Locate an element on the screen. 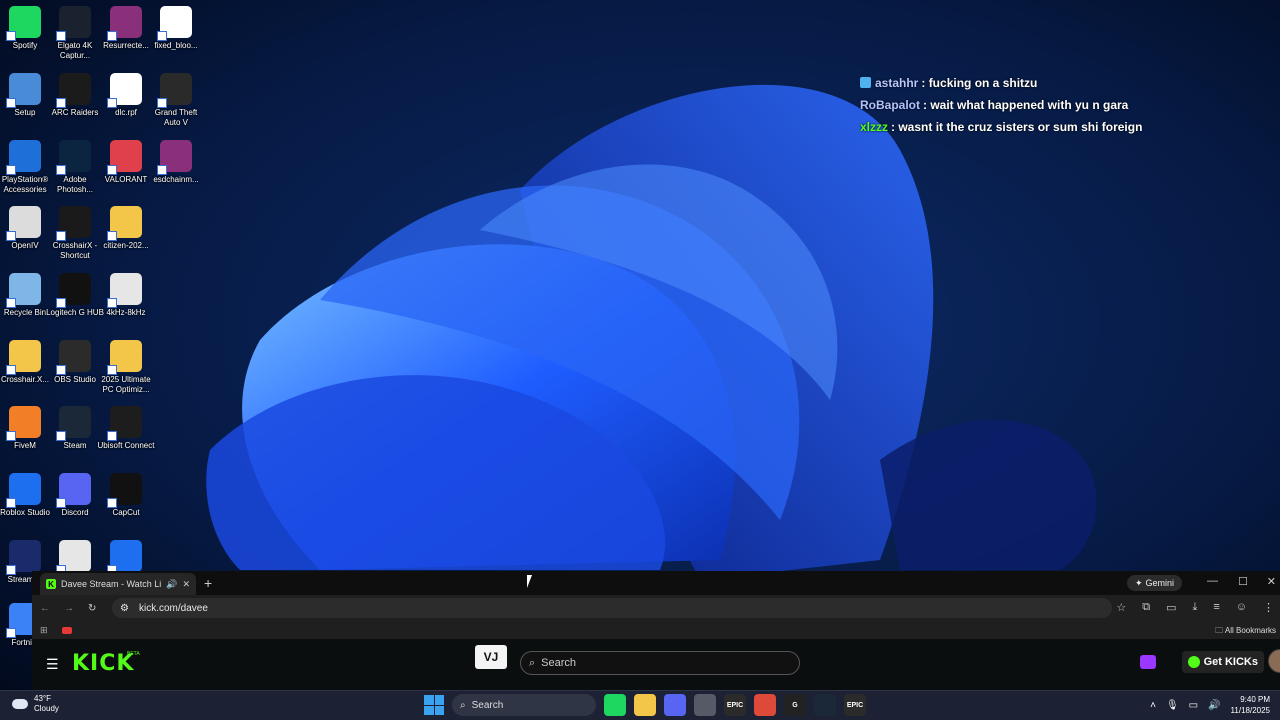 Image resolution: width=1280 pixels, height=720 pixels. epic-games-2-taskbar-icon: EPIC is located at coordinates (855, 705).